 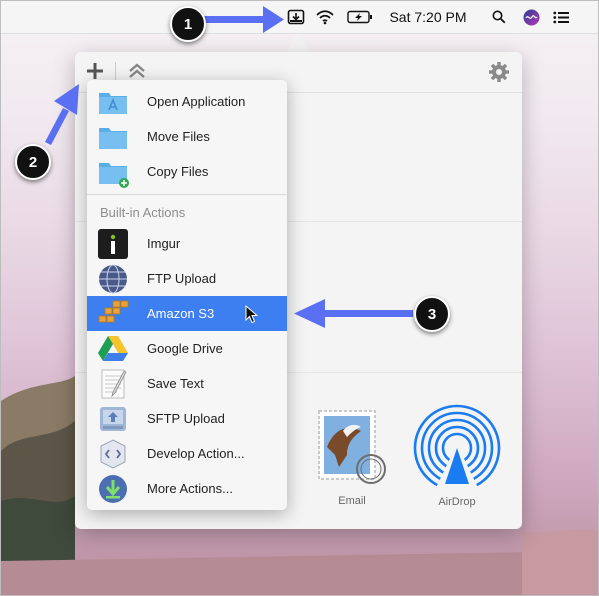 I want to click on arrow-1-shaft, so click(x=235, y=19).